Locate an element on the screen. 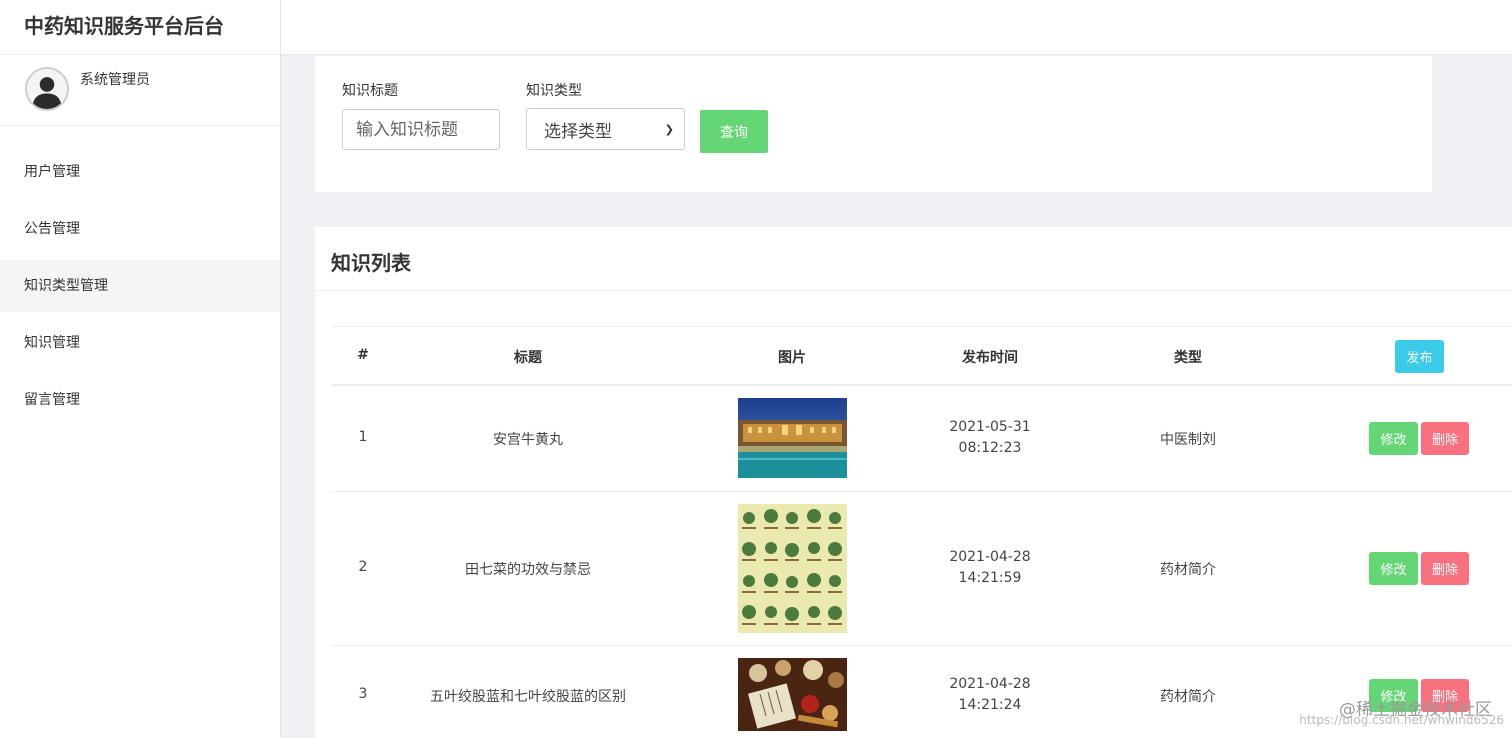 This screenshot has height=738, width=1512. row-time: 14:21:59 is located at coordinates (990, 578).